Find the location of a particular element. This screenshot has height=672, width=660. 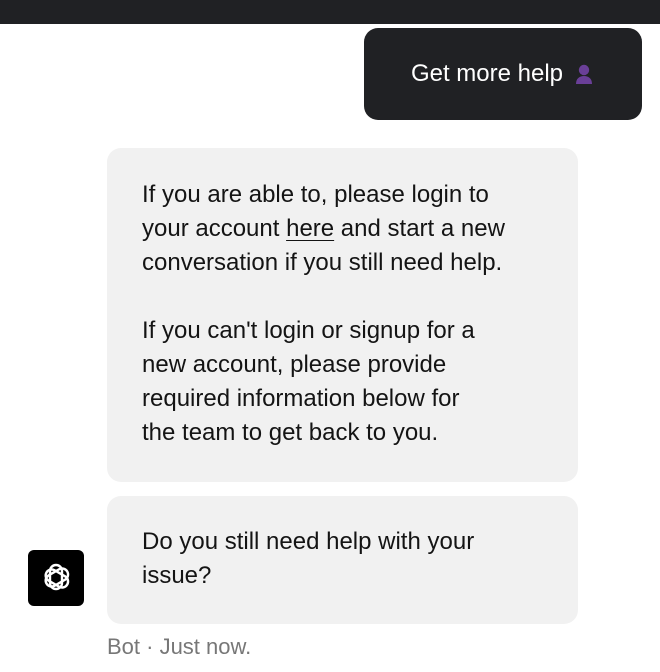

bot-question-text: Do you still need help with your issue? is located at coordinates (308, 558).